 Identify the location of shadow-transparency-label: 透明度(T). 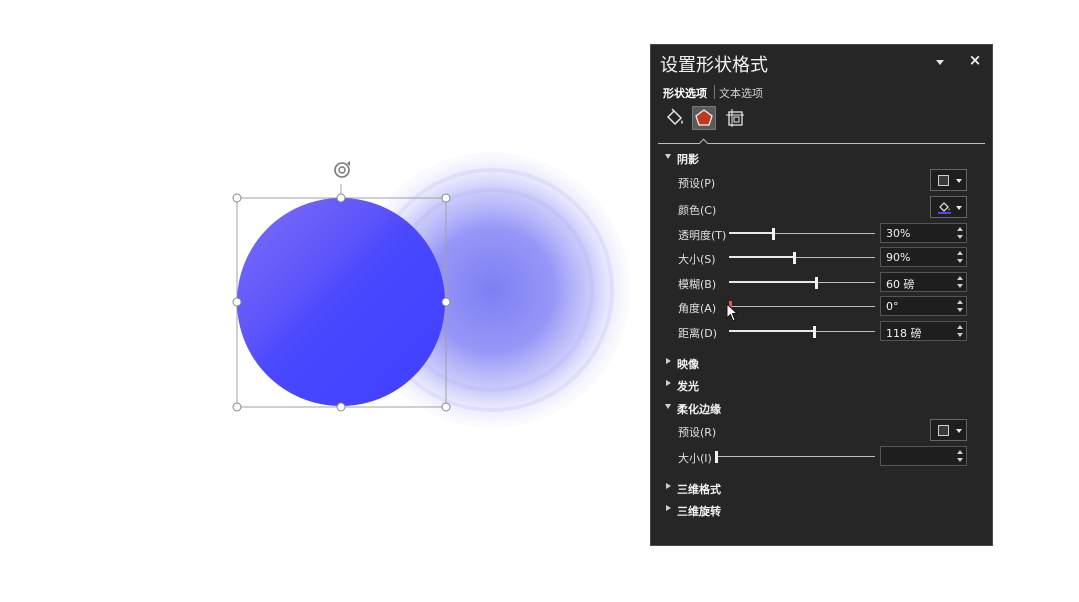
(702, 235).